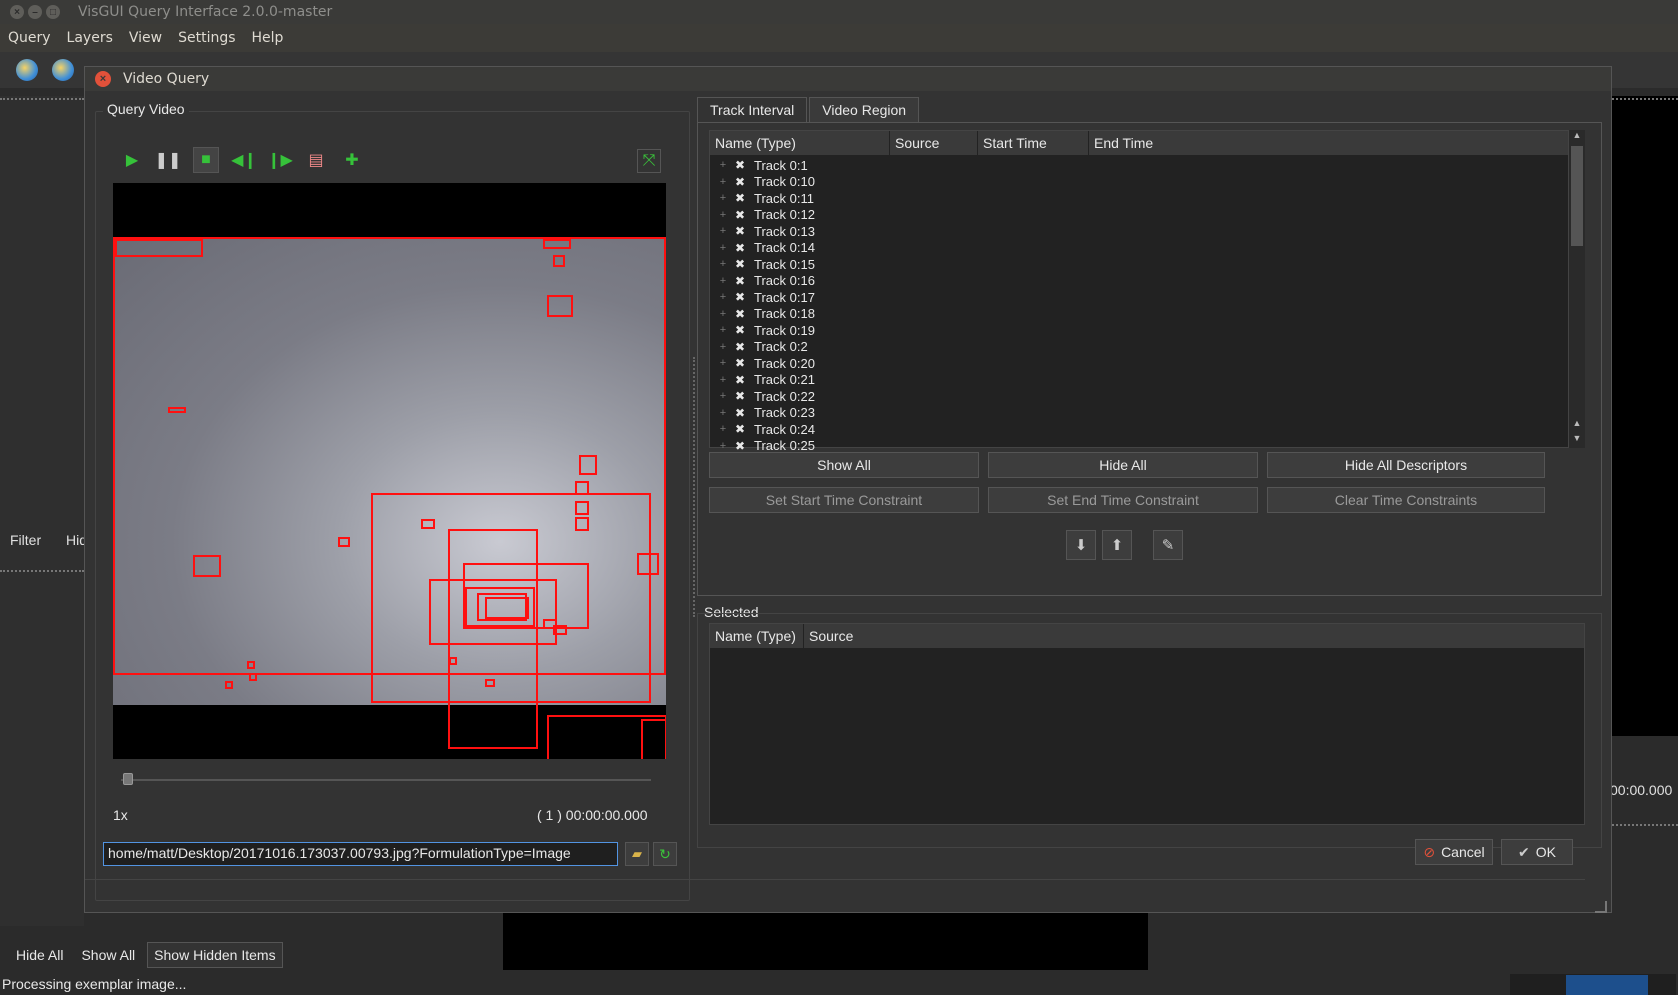  What do you see at coordinates (864, 109) in the screenshot?
I see `tab-video-region: Video Region` at bounding box center [864, 109].